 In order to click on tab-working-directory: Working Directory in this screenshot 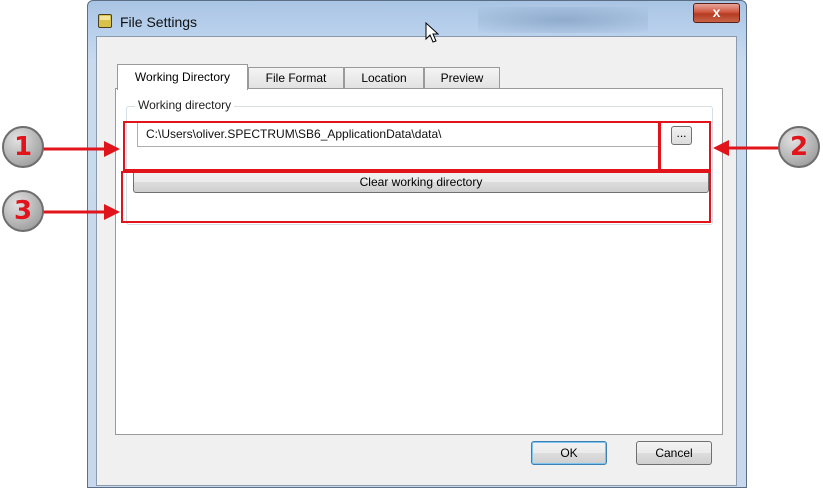, I will do `click(182, 77)`.